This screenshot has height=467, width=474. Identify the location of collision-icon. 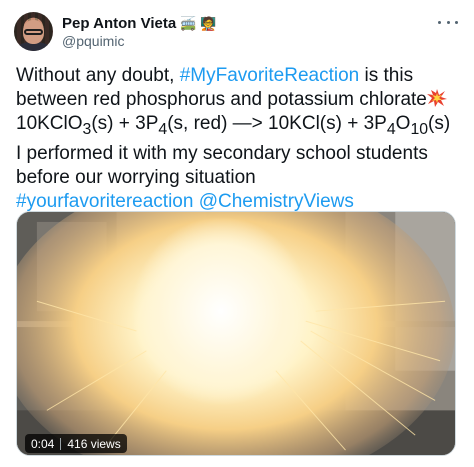
(436, 98).